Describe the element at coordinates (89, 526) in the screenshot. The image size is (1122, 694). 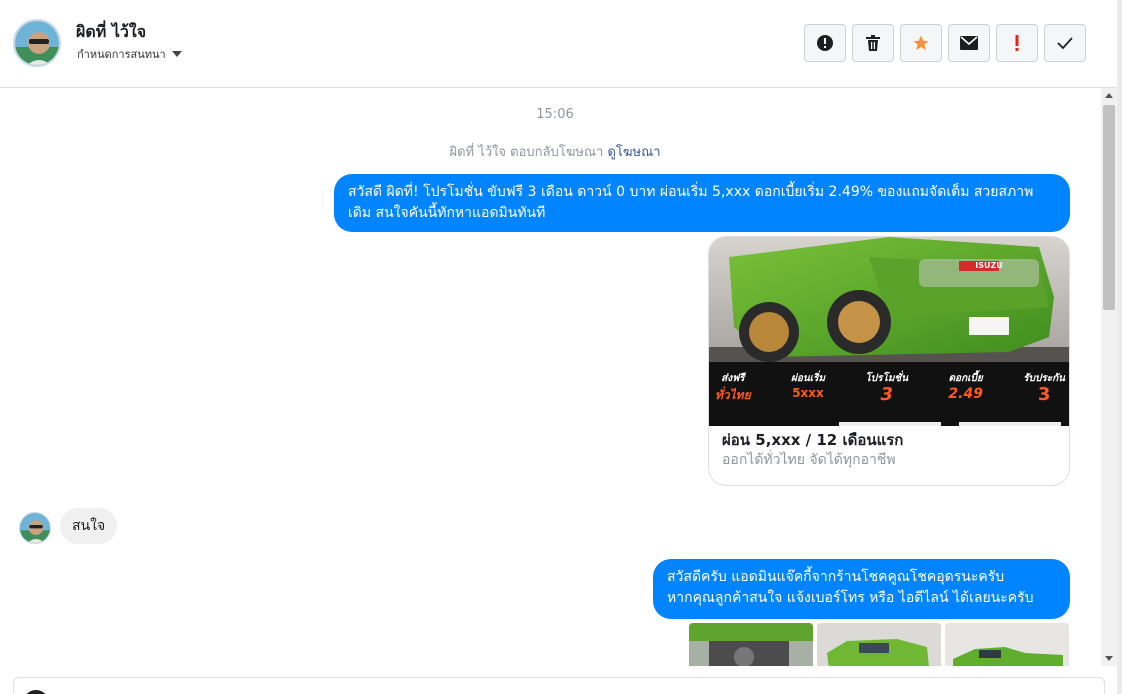
I see `incoming-message: สนใจ` at that location.